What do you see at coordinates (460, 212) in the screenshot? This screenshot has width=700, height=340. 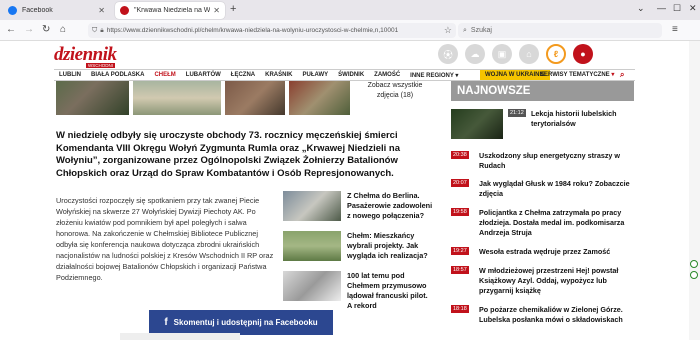 I see `news-time: 19:58` at bounding box center [460, 212].